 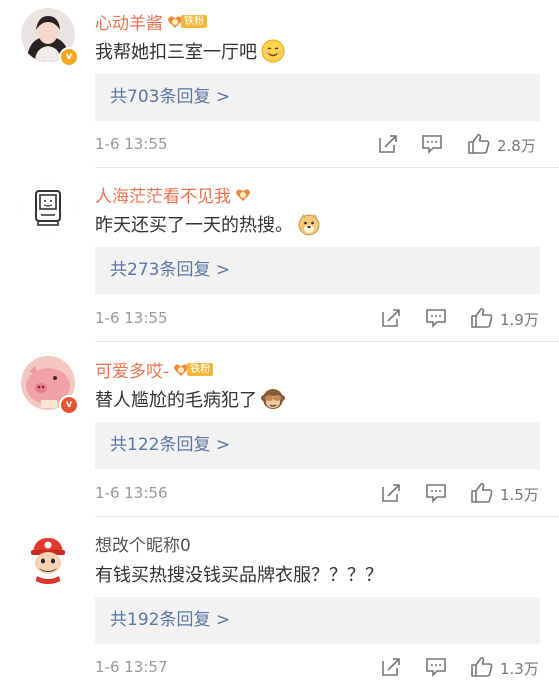 I want to click on username-text: 心动羊酱, so click(x=129, y=24).